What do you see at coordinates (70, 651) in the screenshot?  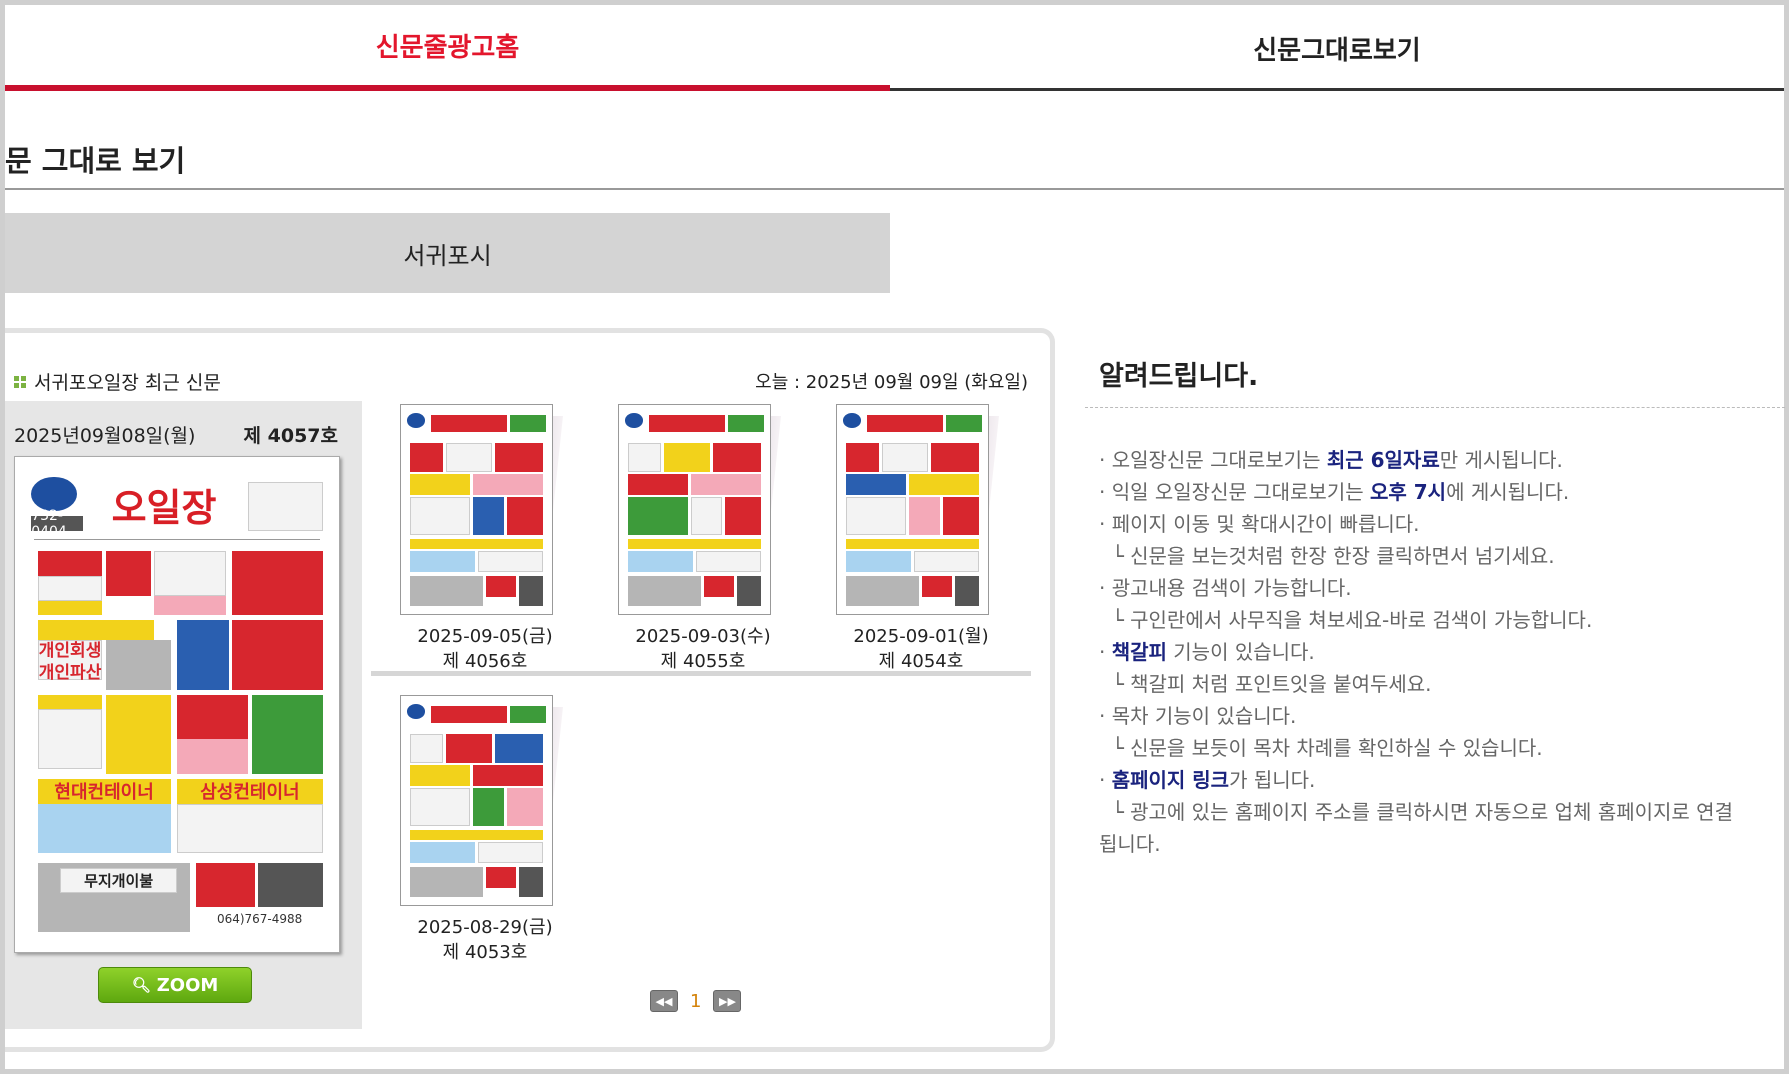 I see `cover-headline-1: 개인회생` at bounding box center [70, 651].